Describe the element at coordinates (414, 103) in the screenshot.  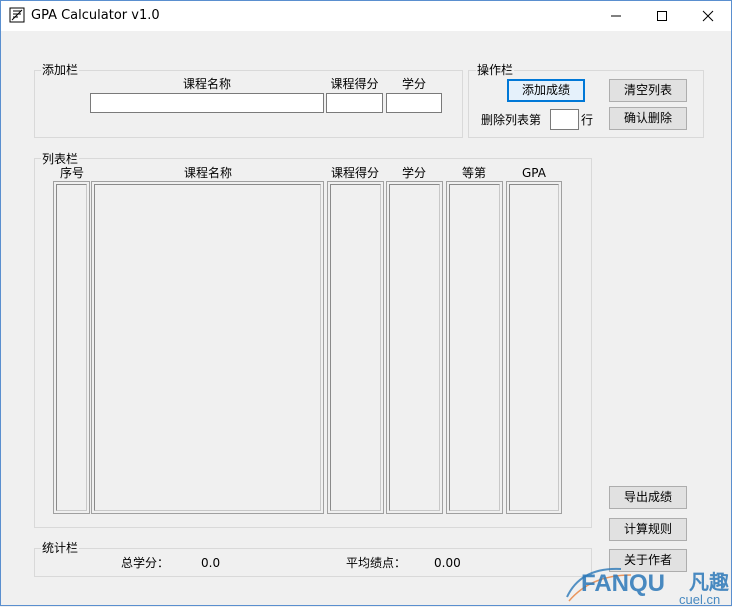
I see `credit-input` at that location.